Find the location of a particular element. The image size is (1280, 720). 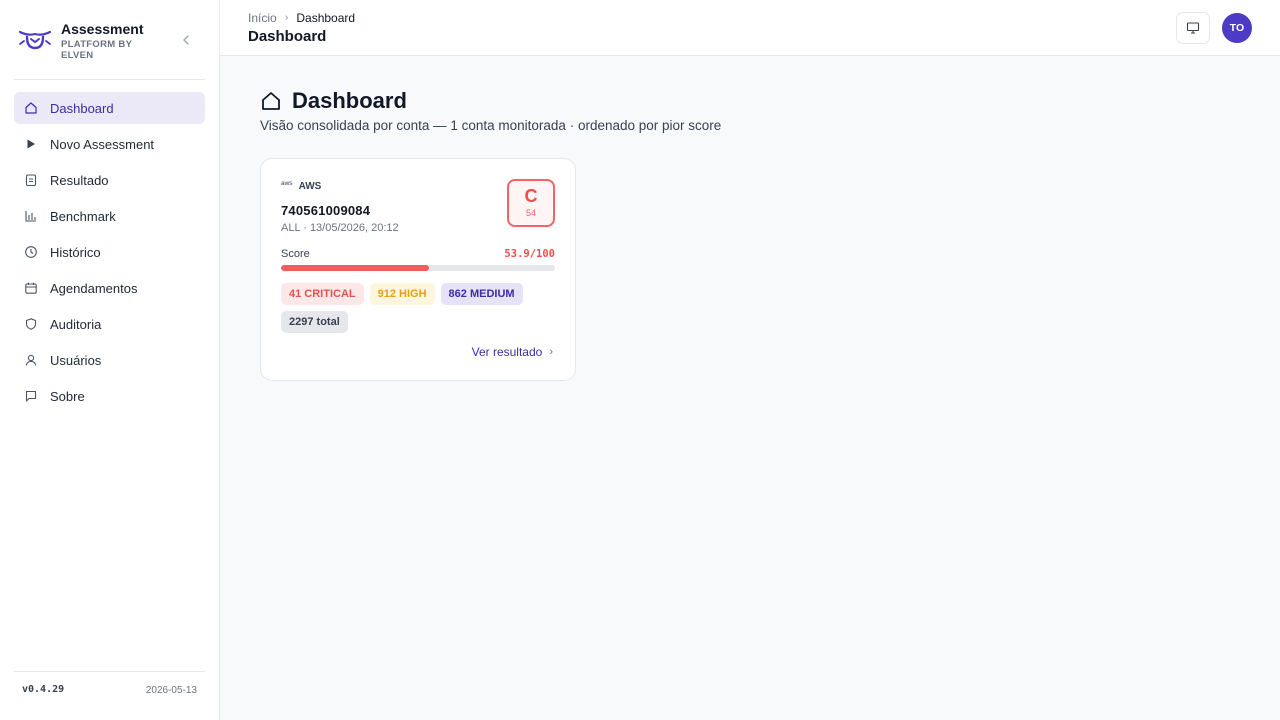

chevron-left-icon is located at coordinates (186, 40).